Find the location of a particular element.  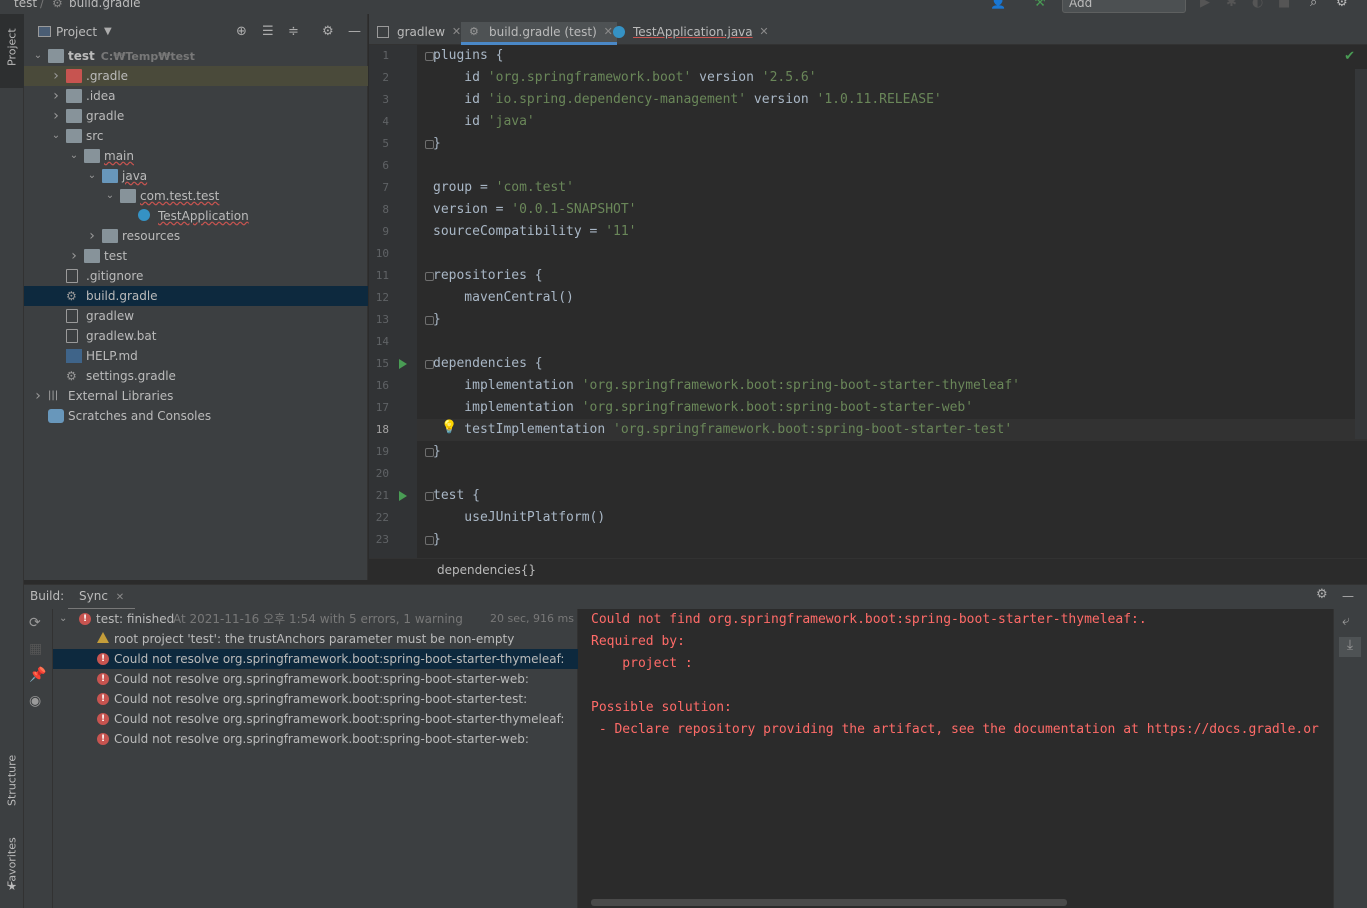

tree-item: .gitignore is located at coordinates (196, 276).